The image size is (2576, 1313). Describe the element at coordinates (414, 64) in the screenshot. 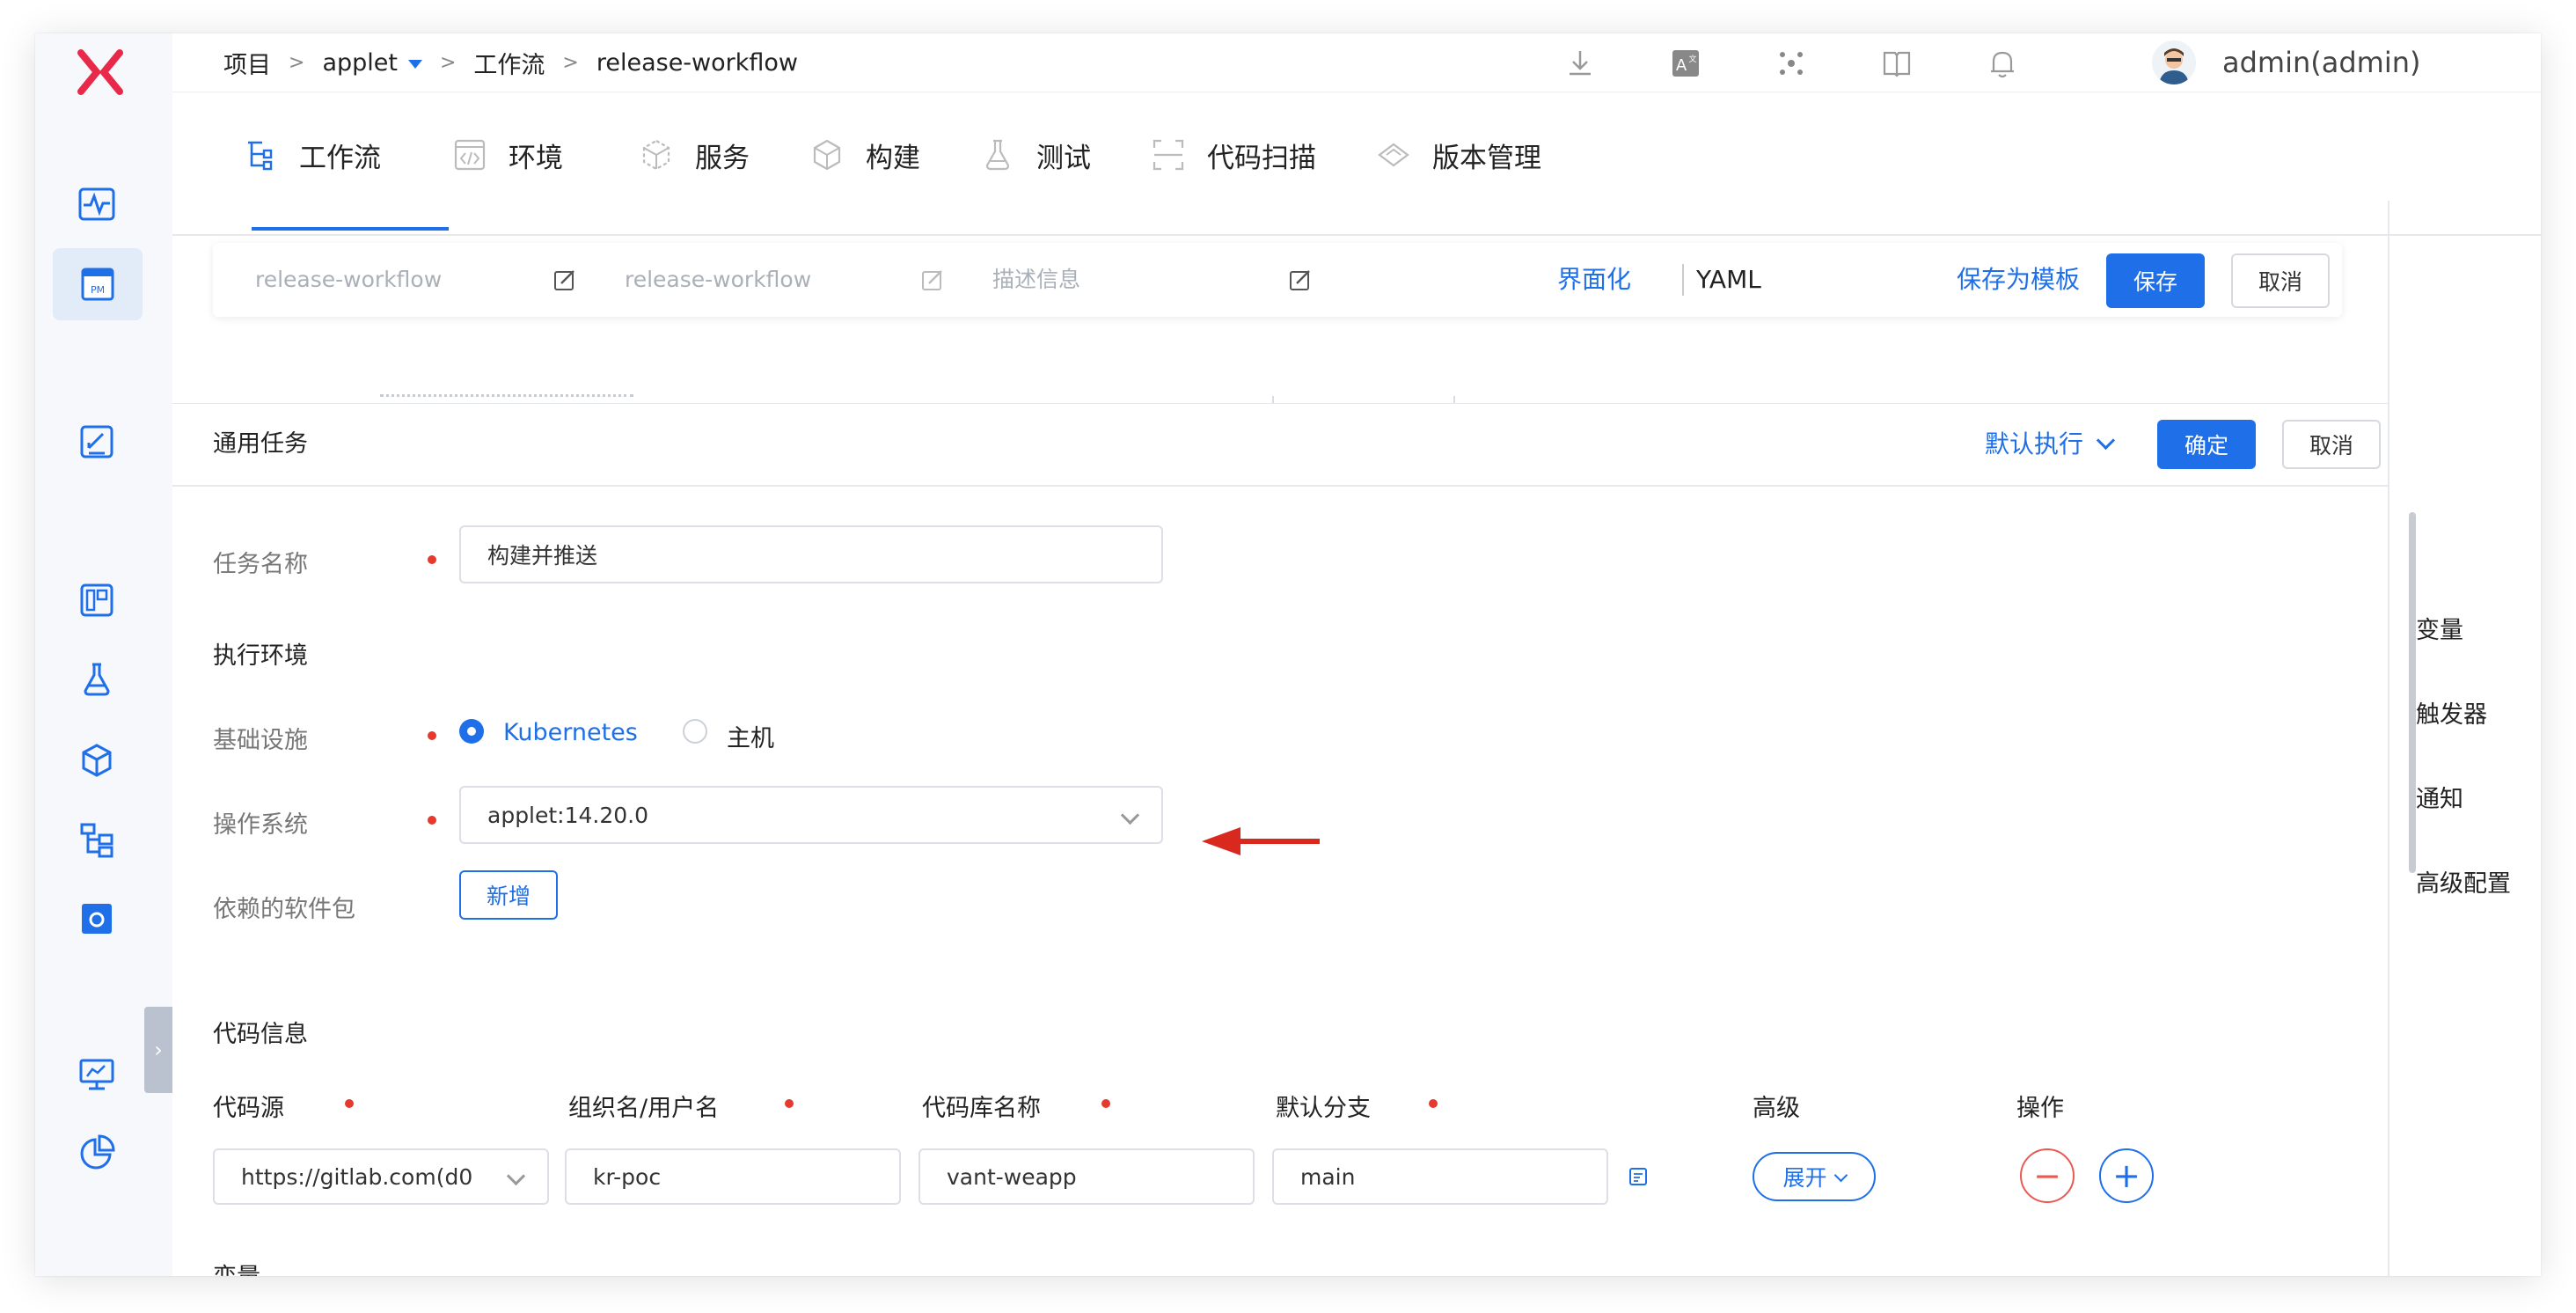

I see `project-dropdown-caret-icon` at that location.